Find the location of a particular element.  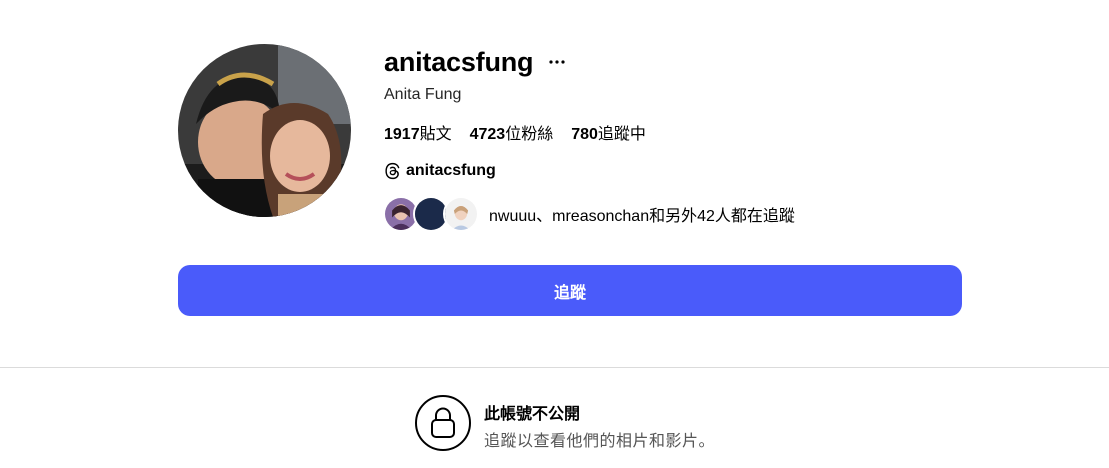

followed-by: nwuuu、mreasonchan和另外42人都在追蹤 is located at coordinates (589, 214).